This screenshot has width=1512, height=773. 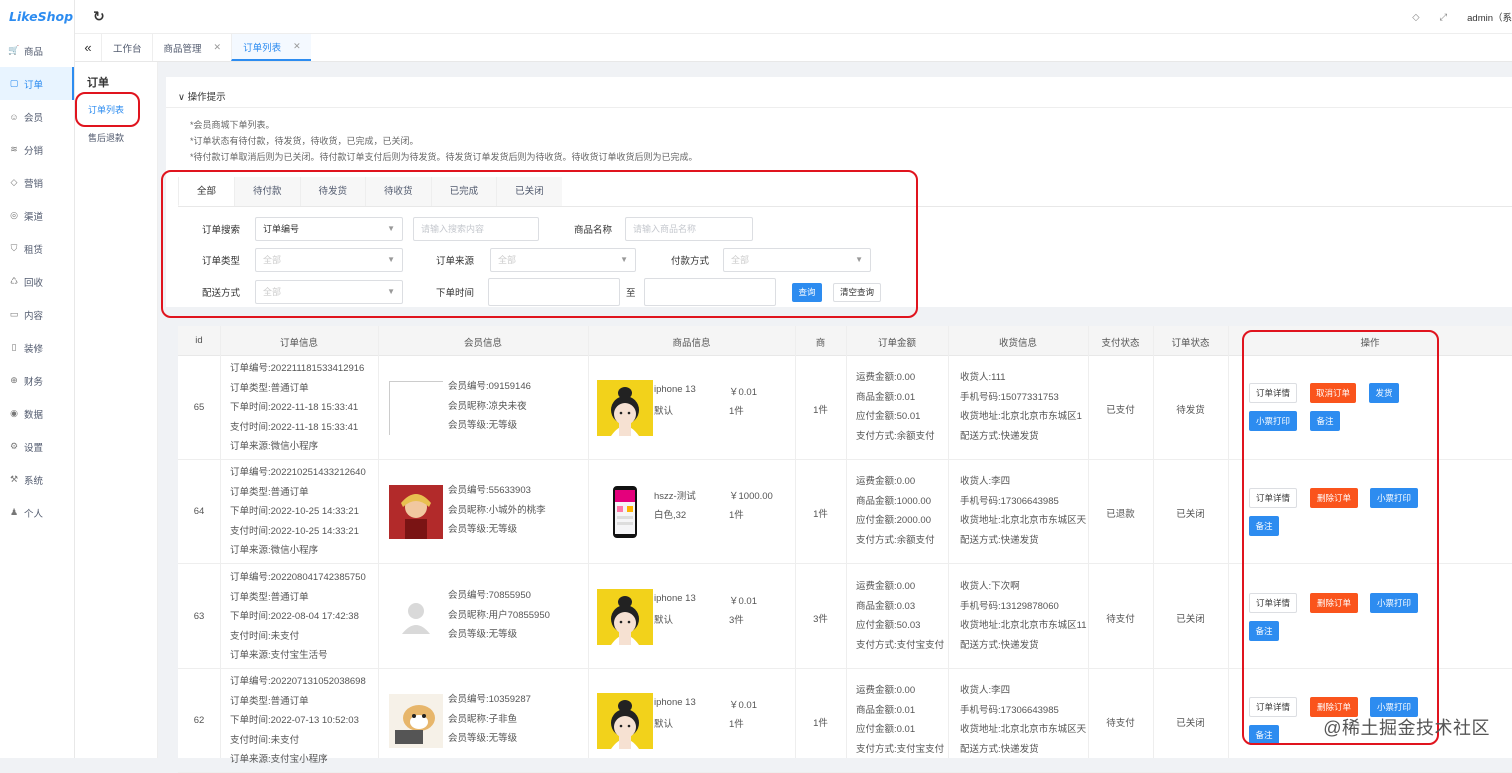 I want to click on shipping-info-line: 手机号码:13129878060, so click(x=1023, y=607).